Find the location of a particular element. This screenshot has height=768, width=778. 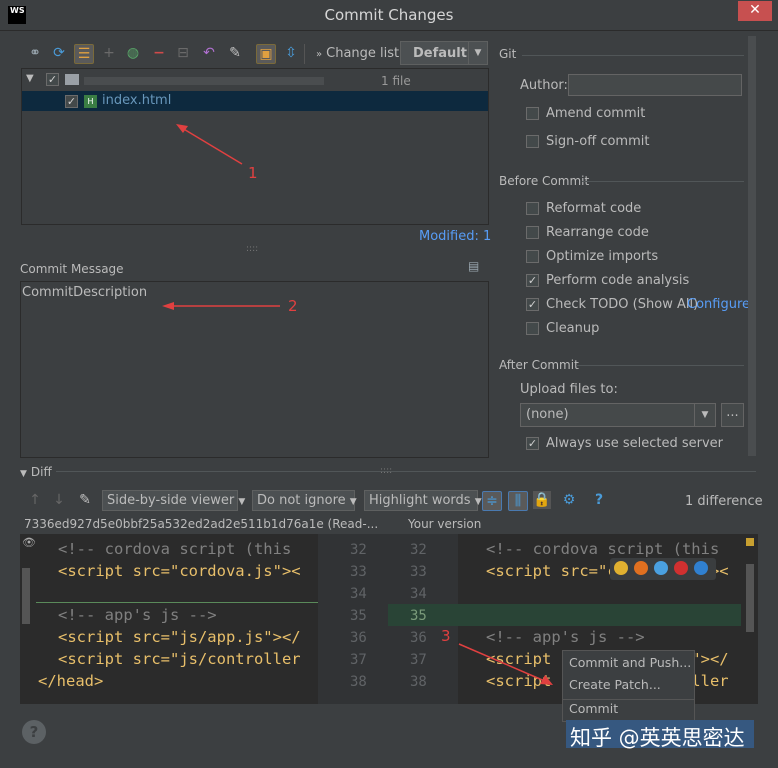

optimize-imports-checkbox is located at coordinates (532, 256).